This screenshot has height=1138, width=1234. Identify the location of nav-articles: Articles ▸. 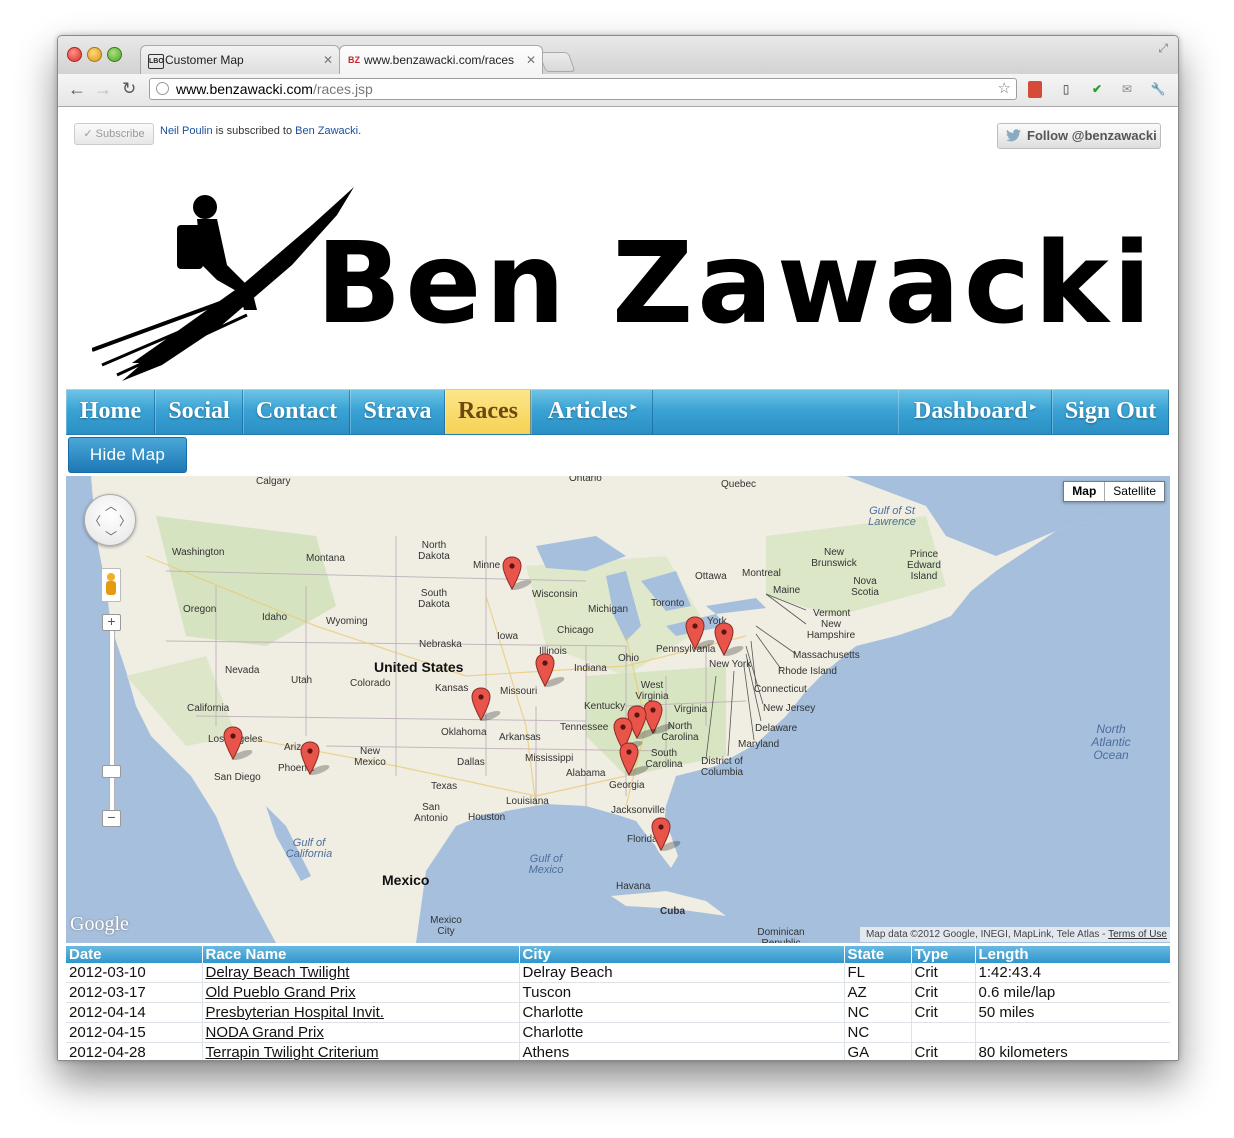
(592, 412).